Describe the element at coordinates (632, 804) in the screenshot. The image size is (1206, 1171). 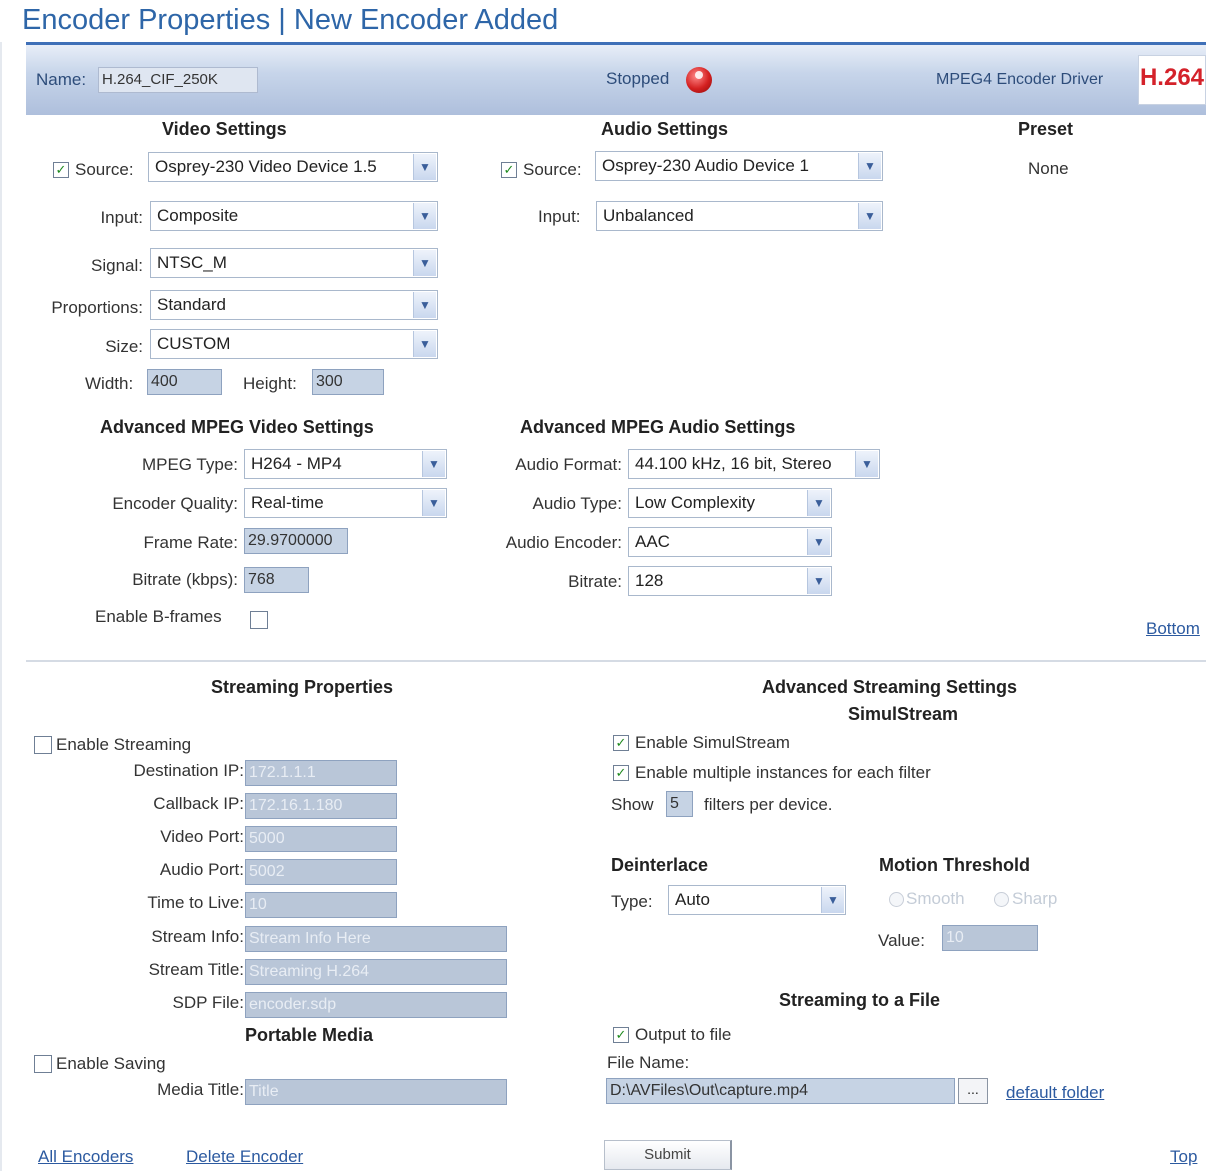
I see `show-label: Show` at that location.